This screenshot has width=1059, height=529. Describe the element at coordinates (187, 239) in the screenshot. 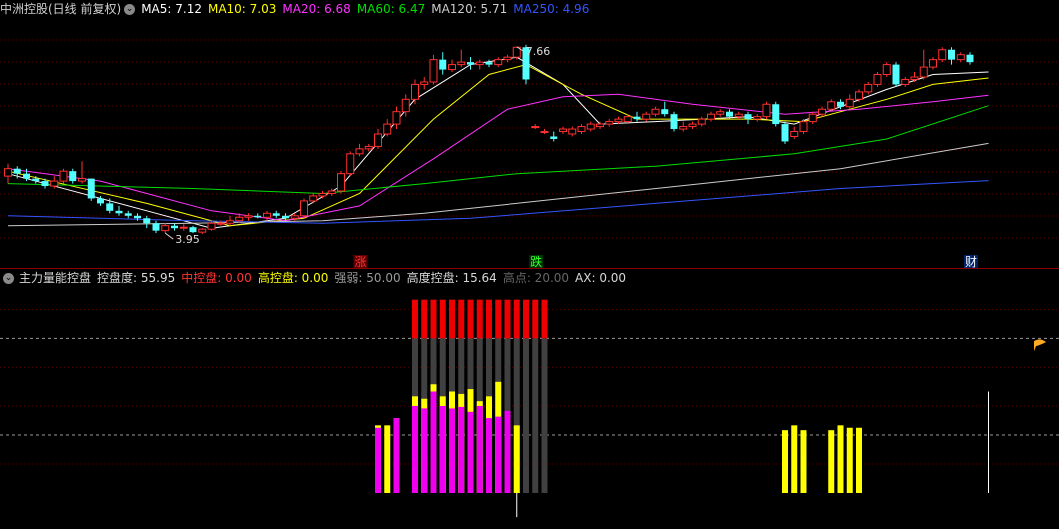

I see `low-price-label: 3.95` at that location.